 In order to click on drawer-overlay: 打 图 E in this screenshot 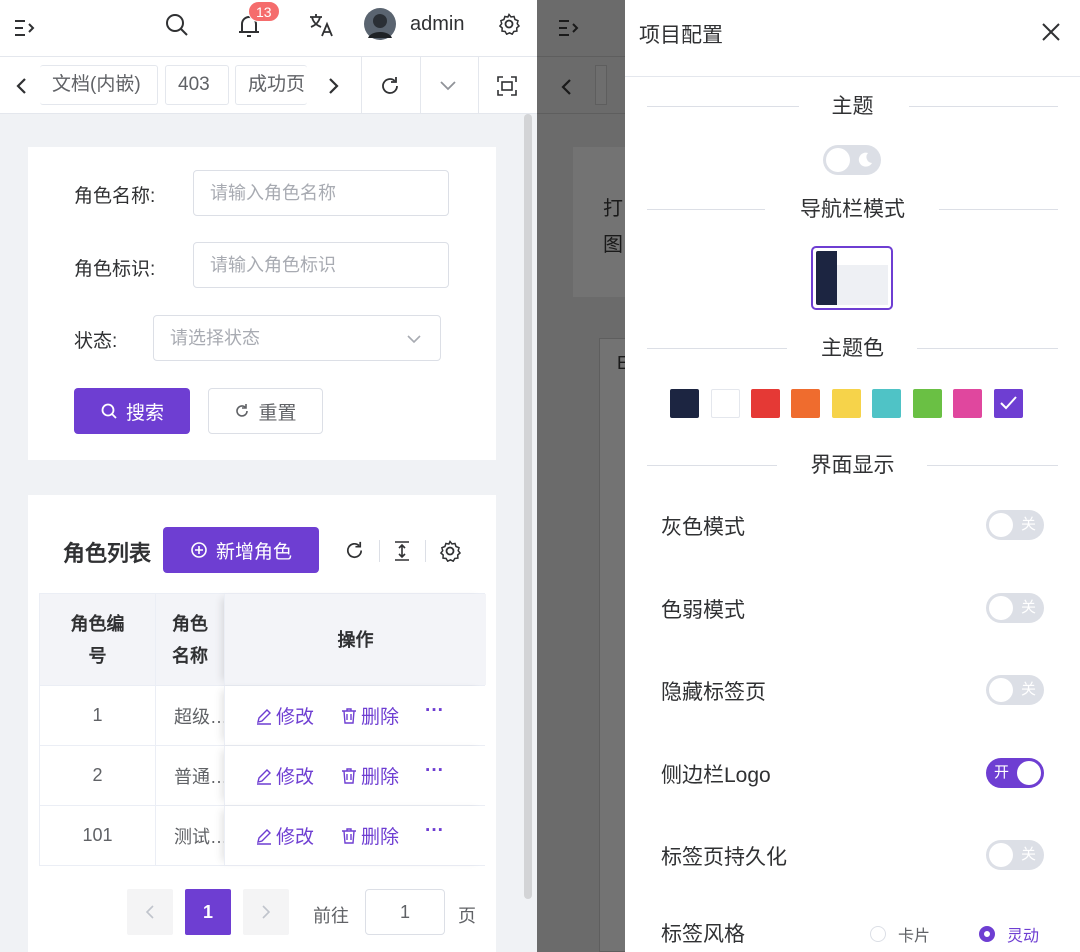, I will do `click(581, 476)`.